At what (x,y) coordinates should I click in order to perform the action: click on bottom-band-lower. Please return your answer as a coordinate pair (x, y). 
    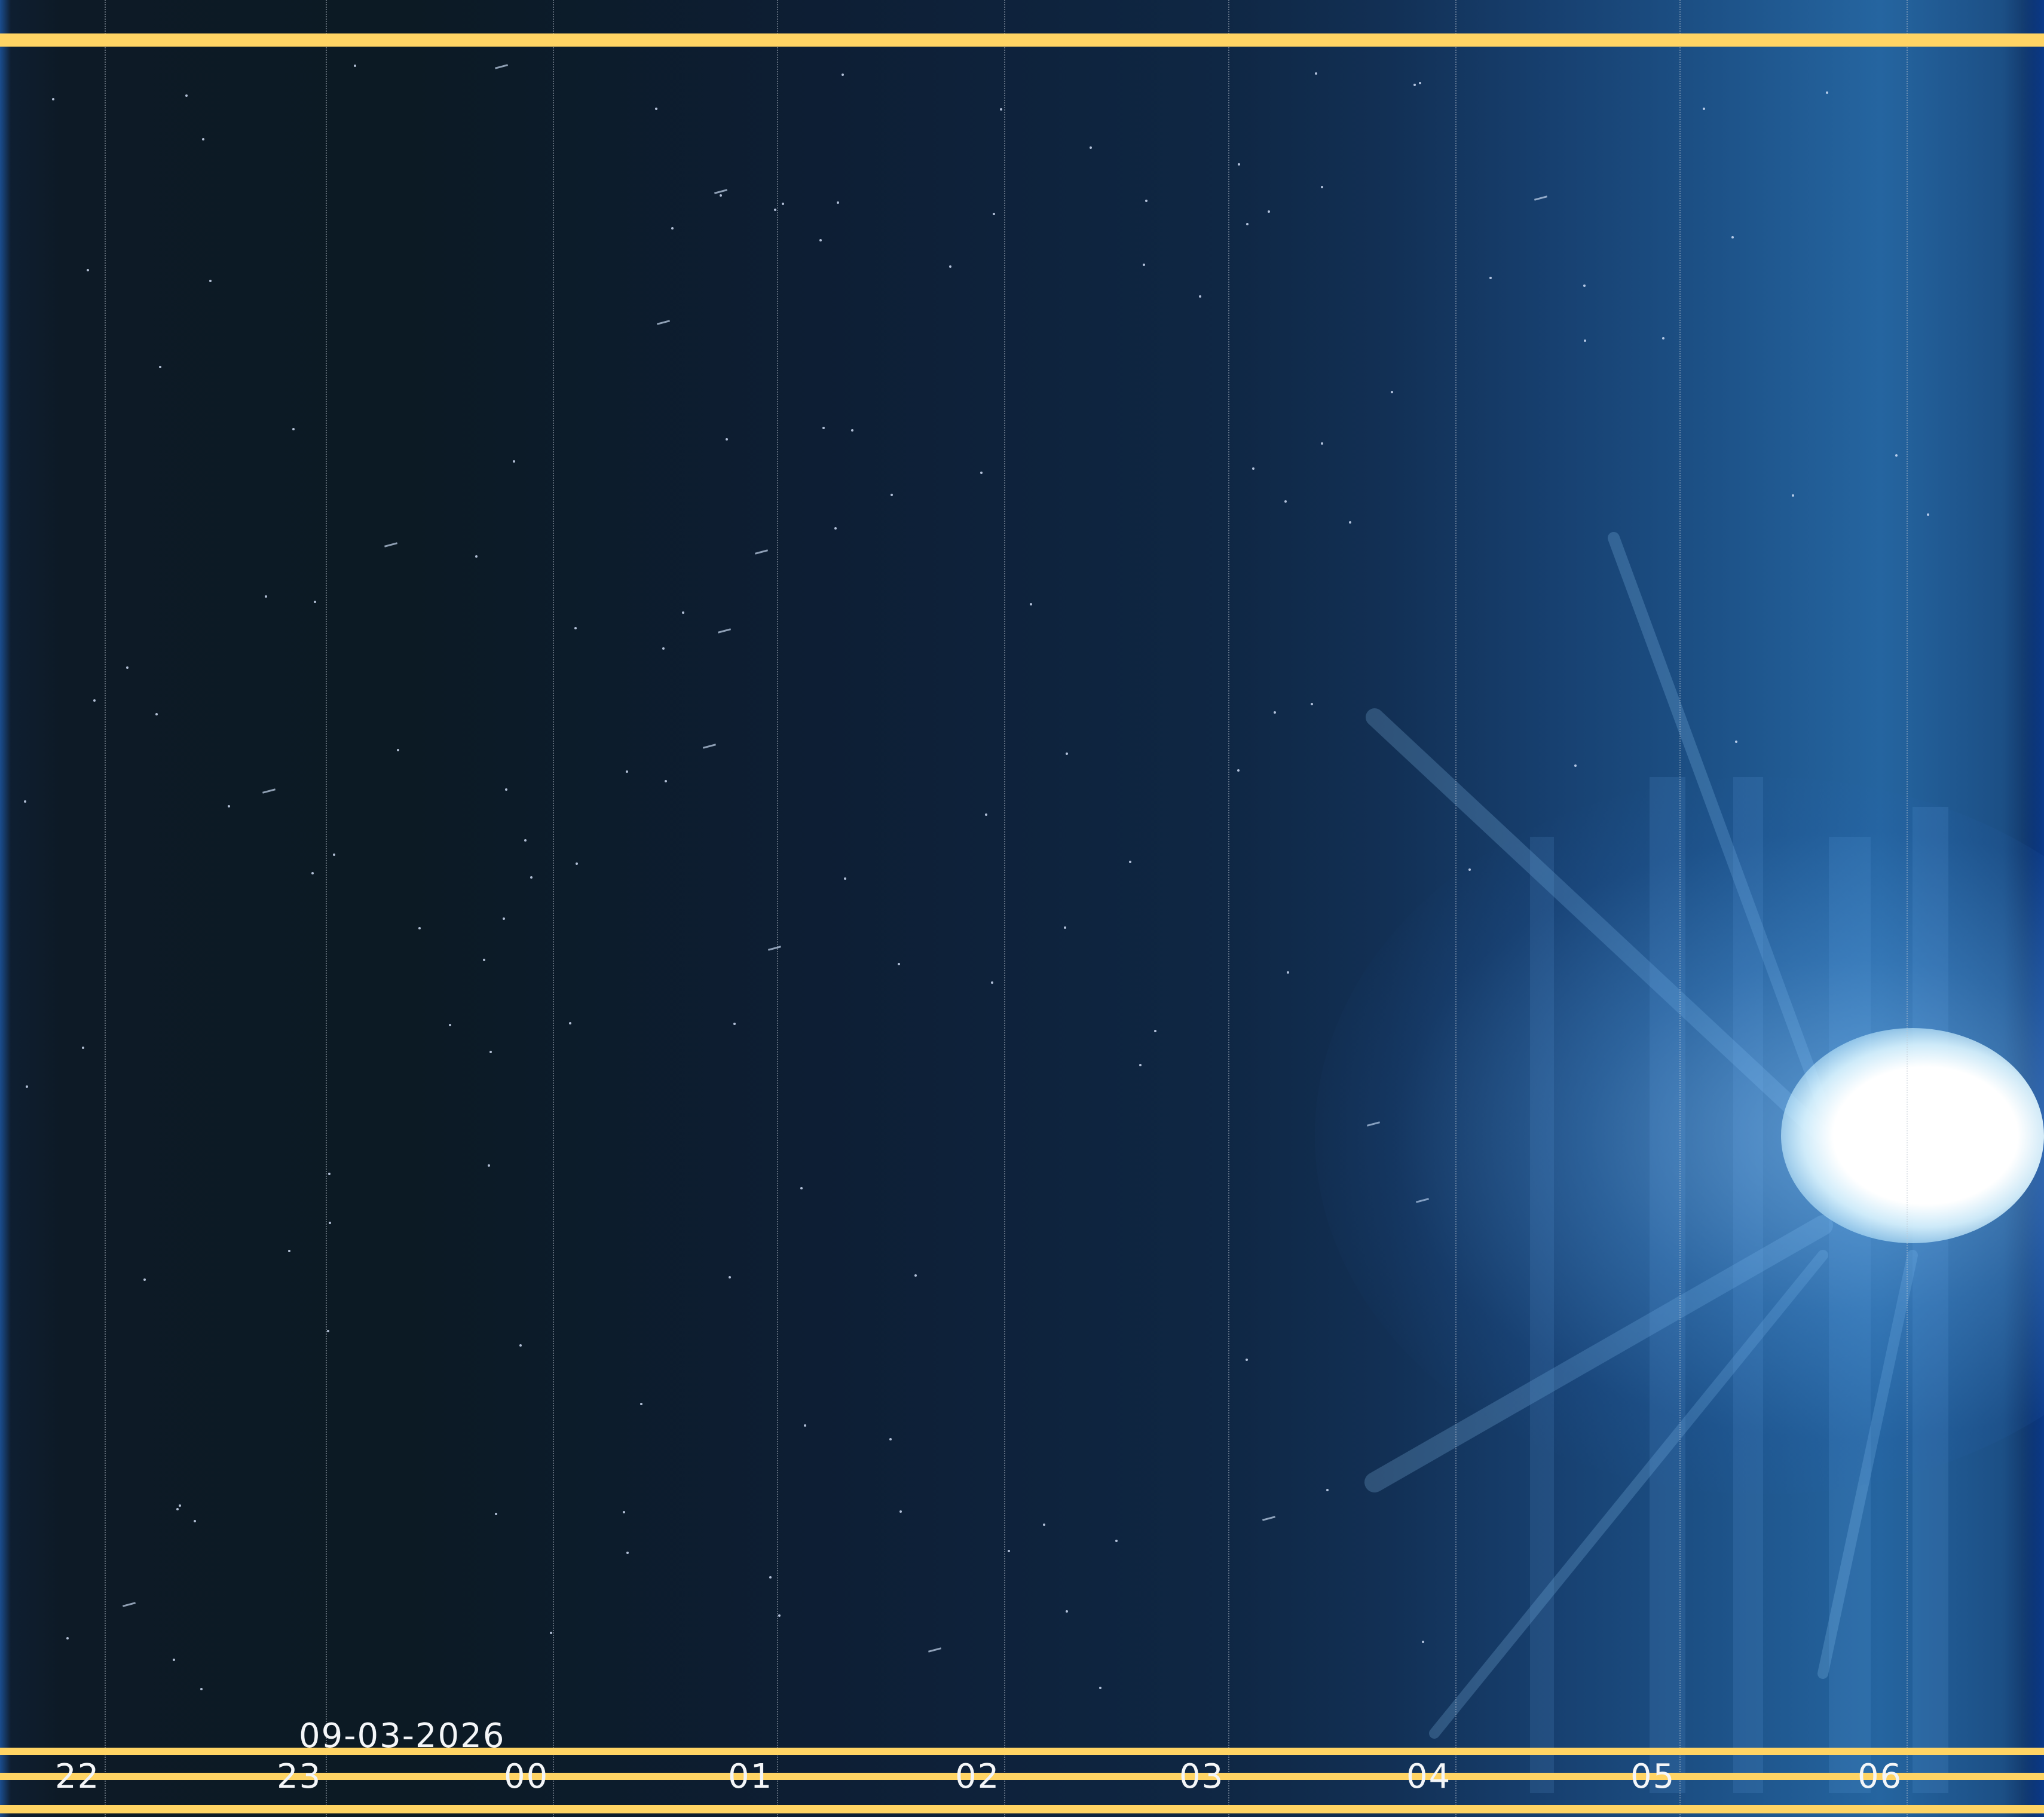
    Looking at the image, I should click on (1022, 1809).